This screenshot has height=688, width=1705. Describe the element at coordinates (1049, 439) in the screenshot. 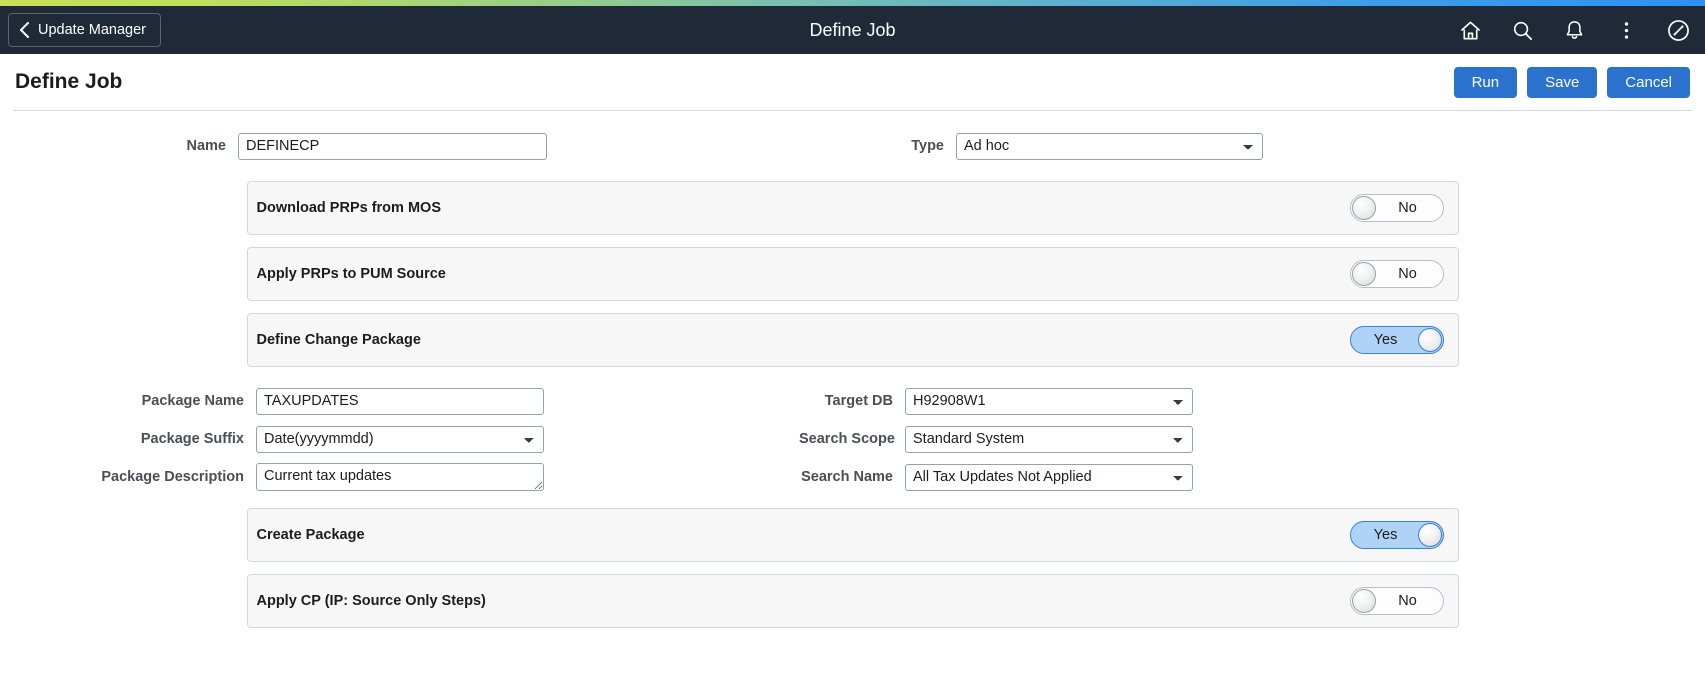

I see `search-scope-select: Standard System` at that location.